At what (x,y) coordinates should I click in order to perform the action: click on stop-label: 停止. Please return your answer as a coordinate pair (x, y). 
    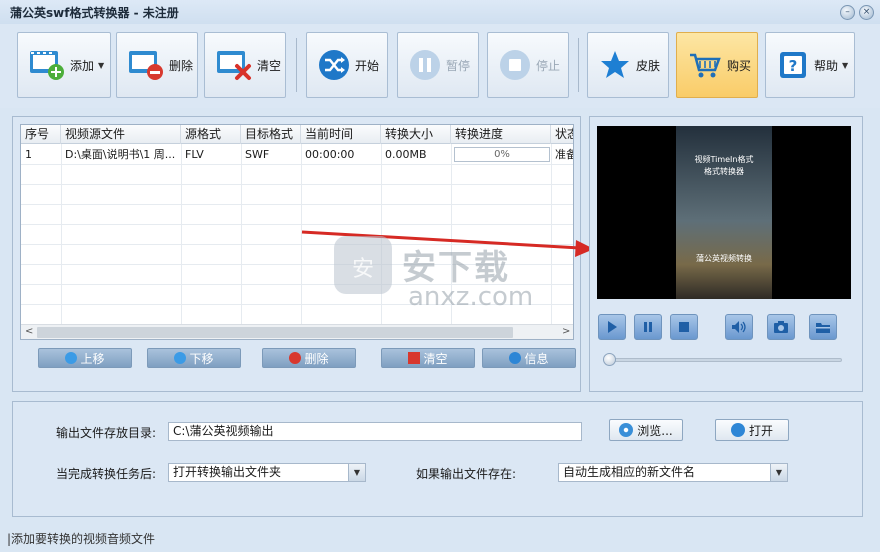
    Looking at the image, I should click on (548, 65).